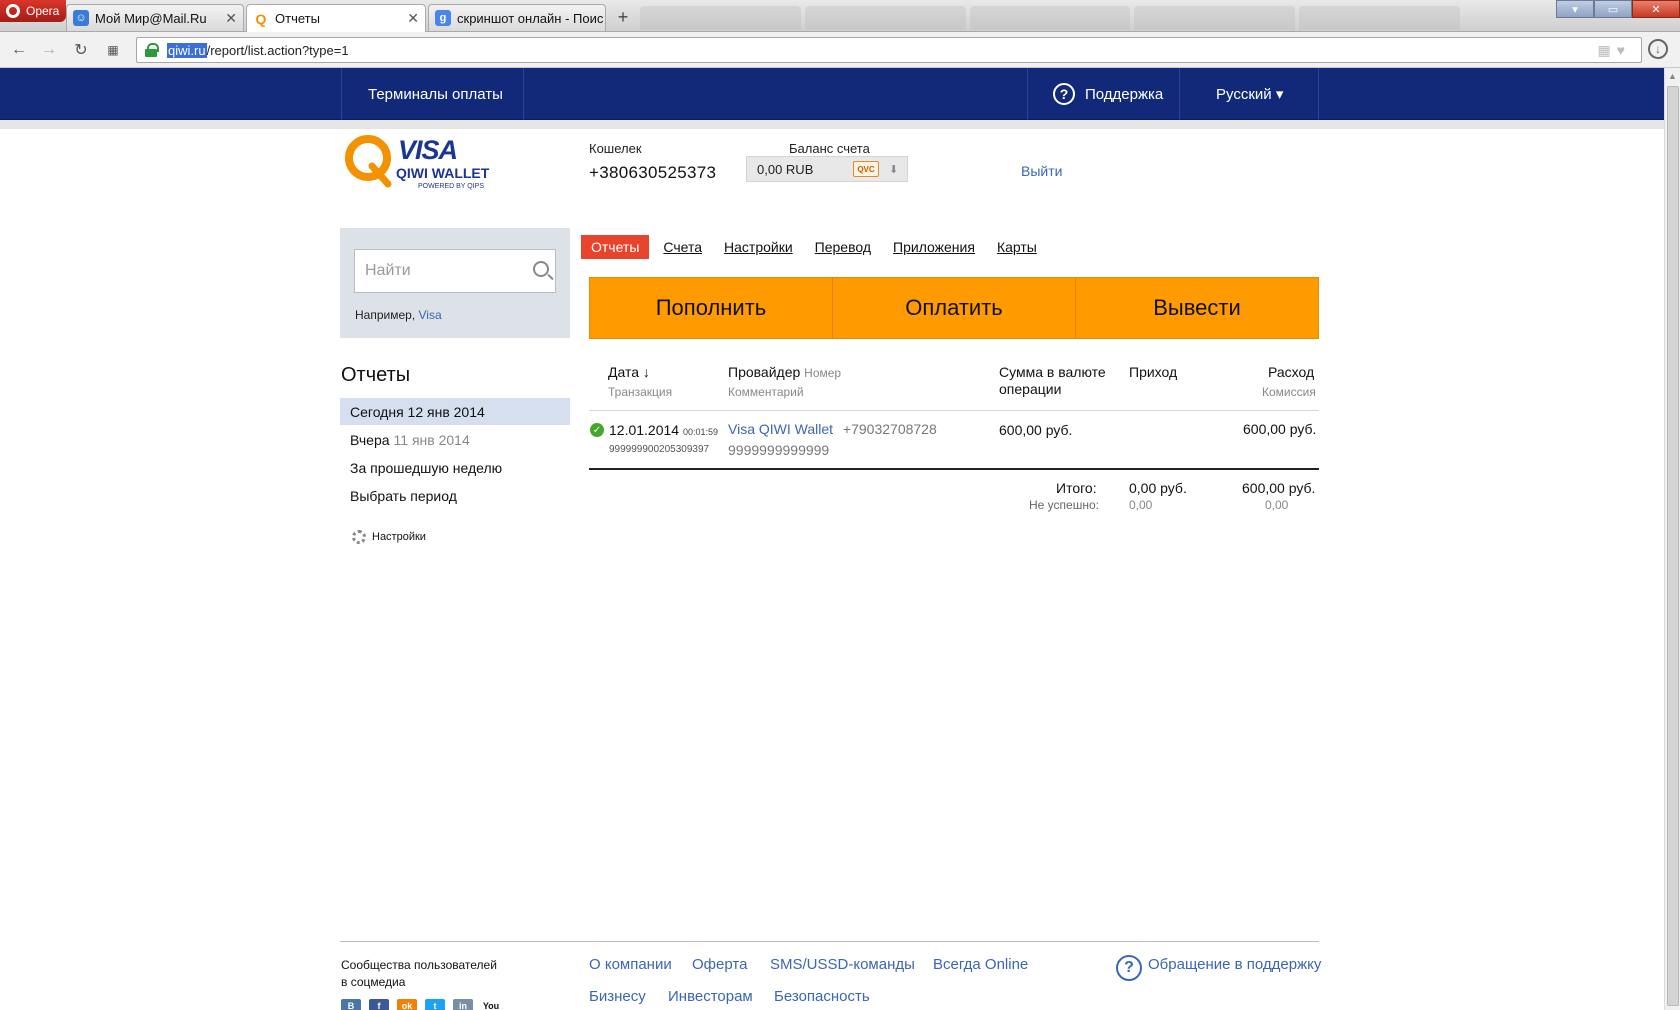 Image resolution: width=1680 pixels, height=1010 pixels. What do you see at coordinates (398, 315) in the screenshot?
I see `search-example: Например, Visa` at bounding box center [398, 315].